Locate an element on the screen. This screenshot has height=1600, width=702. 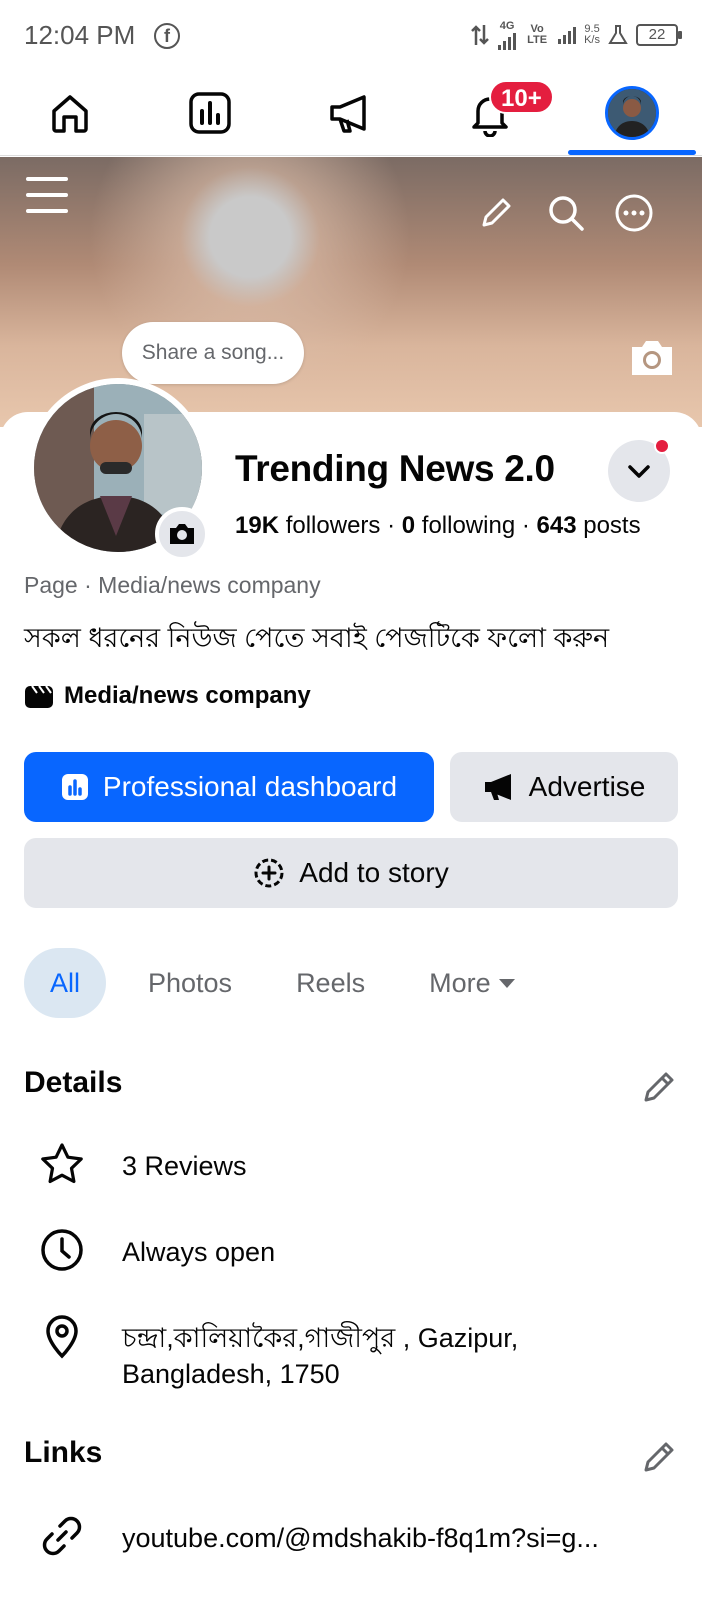
status-indicators: 4G Vo LTE 9.5 K/s 22 is located at coordinates (576, 35).